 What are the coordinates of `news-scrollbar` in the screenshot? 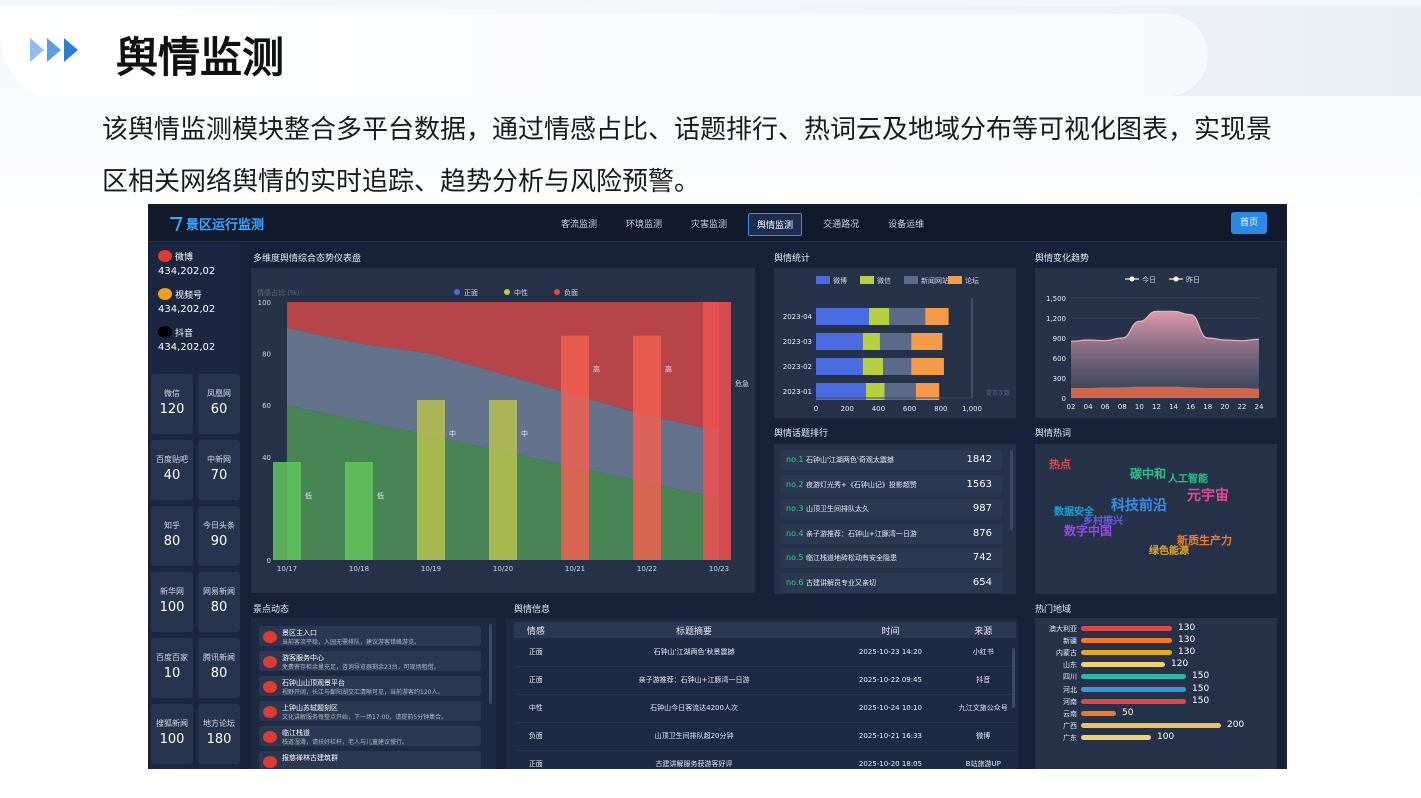 It's located at (490, 664).